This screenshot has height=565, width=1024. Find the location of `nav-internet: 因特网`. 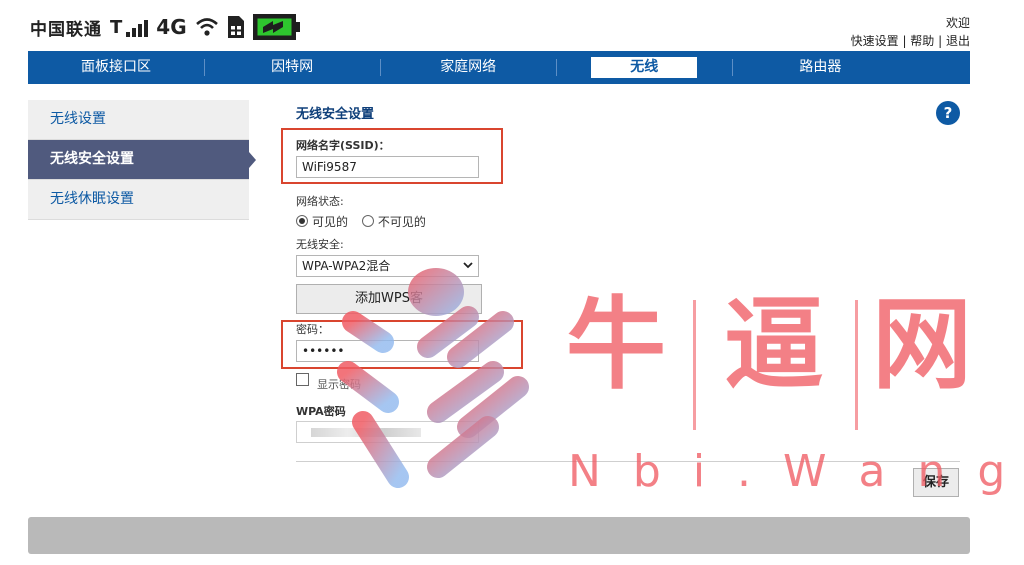

nav-internet: 因特网 is located at coordinates (292, 67).